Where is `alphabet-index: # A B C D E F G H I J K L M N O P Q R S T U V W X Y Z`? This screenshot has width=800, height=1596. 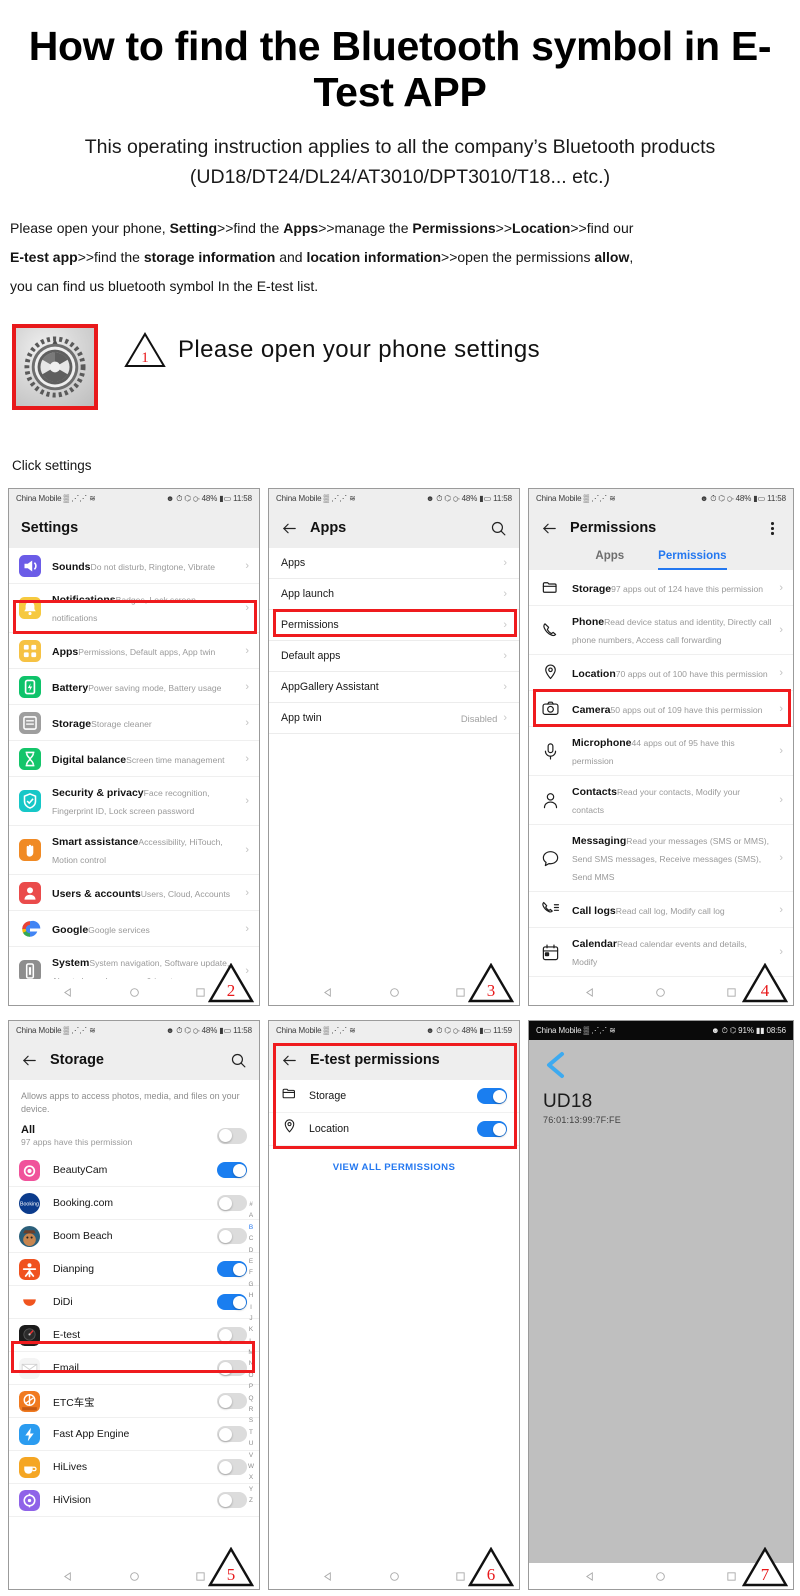 alphabet-index: # A B C D E F G H I J K L M N O P Q R S T U V W X Y Z is located at coordinates (251, 1353).